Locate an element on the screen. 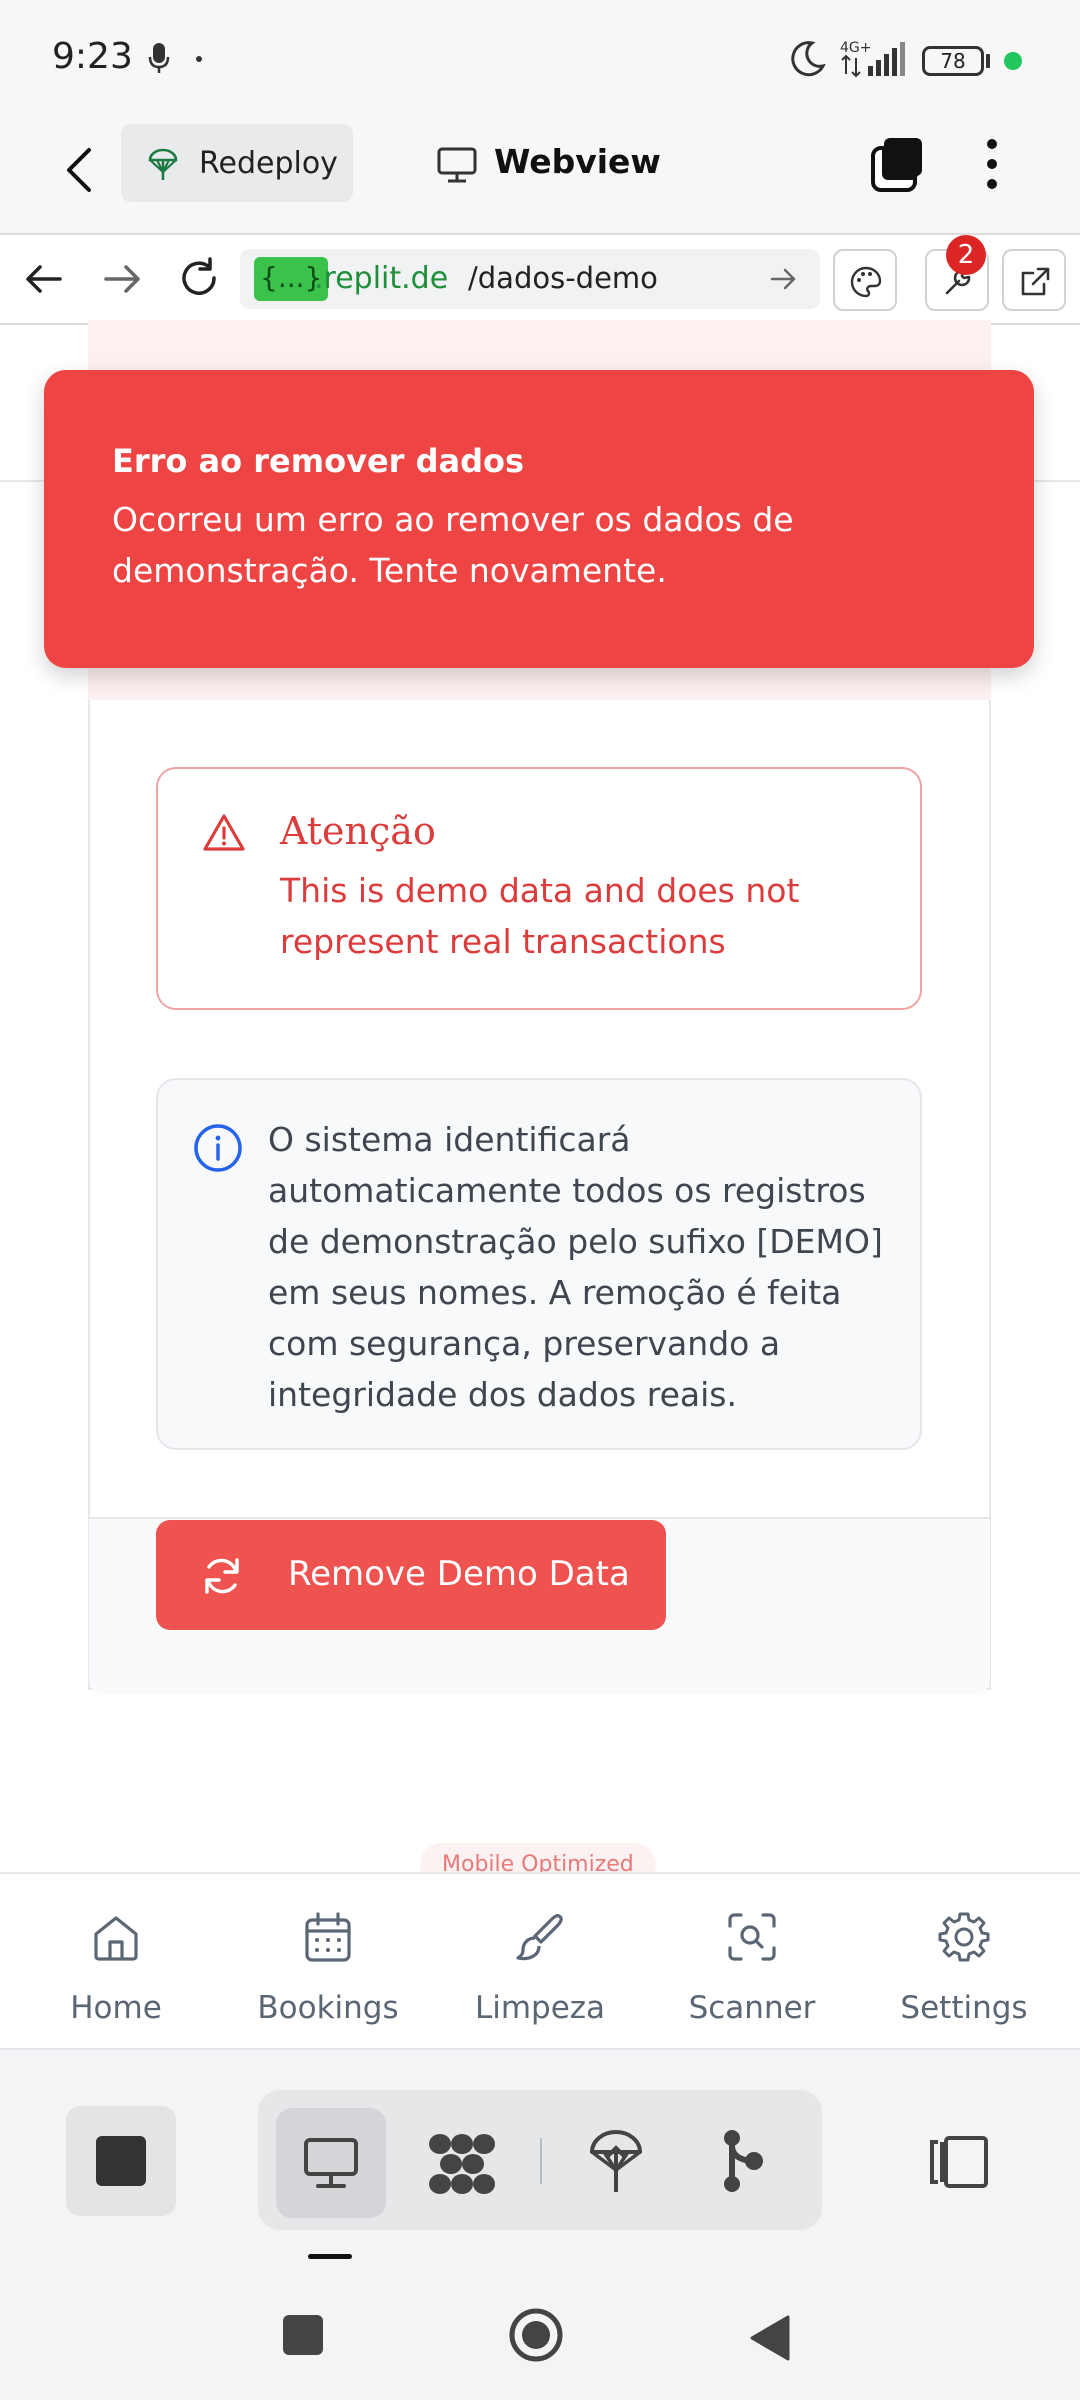 The height and width of the screenshot is (2400, 1080). tool-divider is located at coordinates (541, 2161).